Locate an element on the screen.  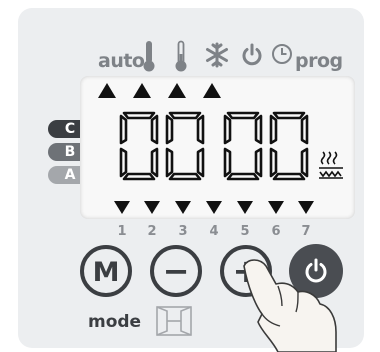
profile-tab-c: C is located at coordinates (64, 129).